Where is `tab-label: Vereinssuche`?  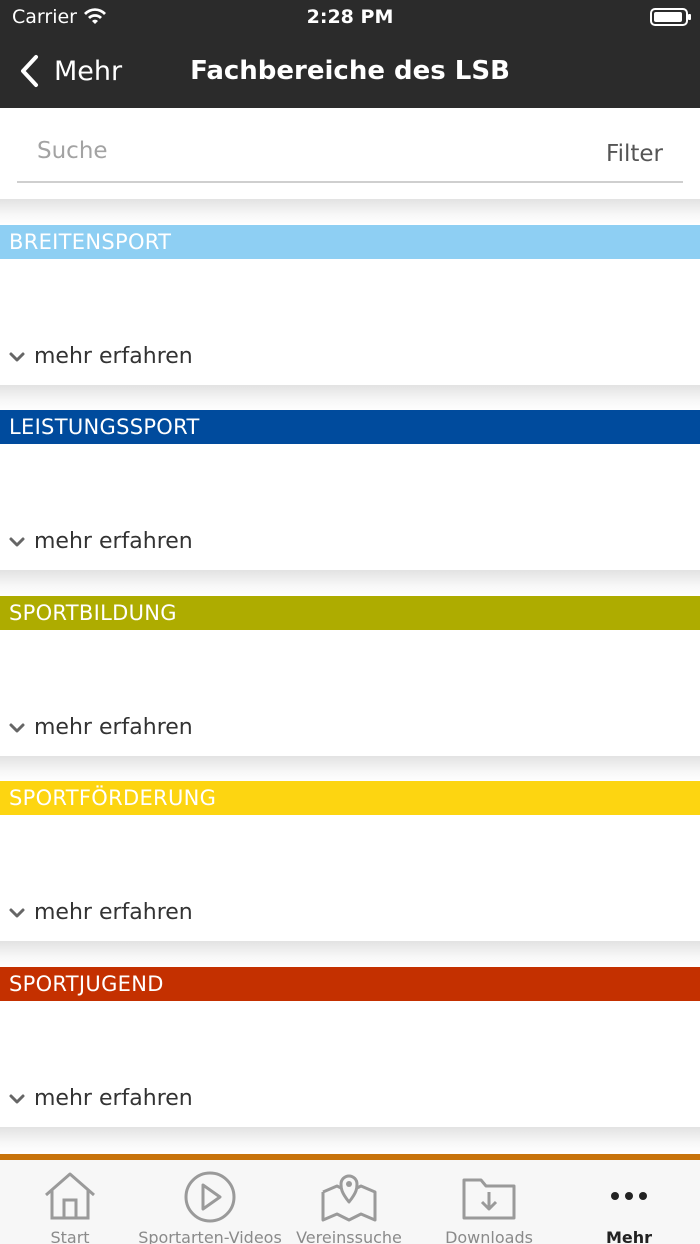 tab-label: Vereinssuche is located at coordinates (349, 1236).